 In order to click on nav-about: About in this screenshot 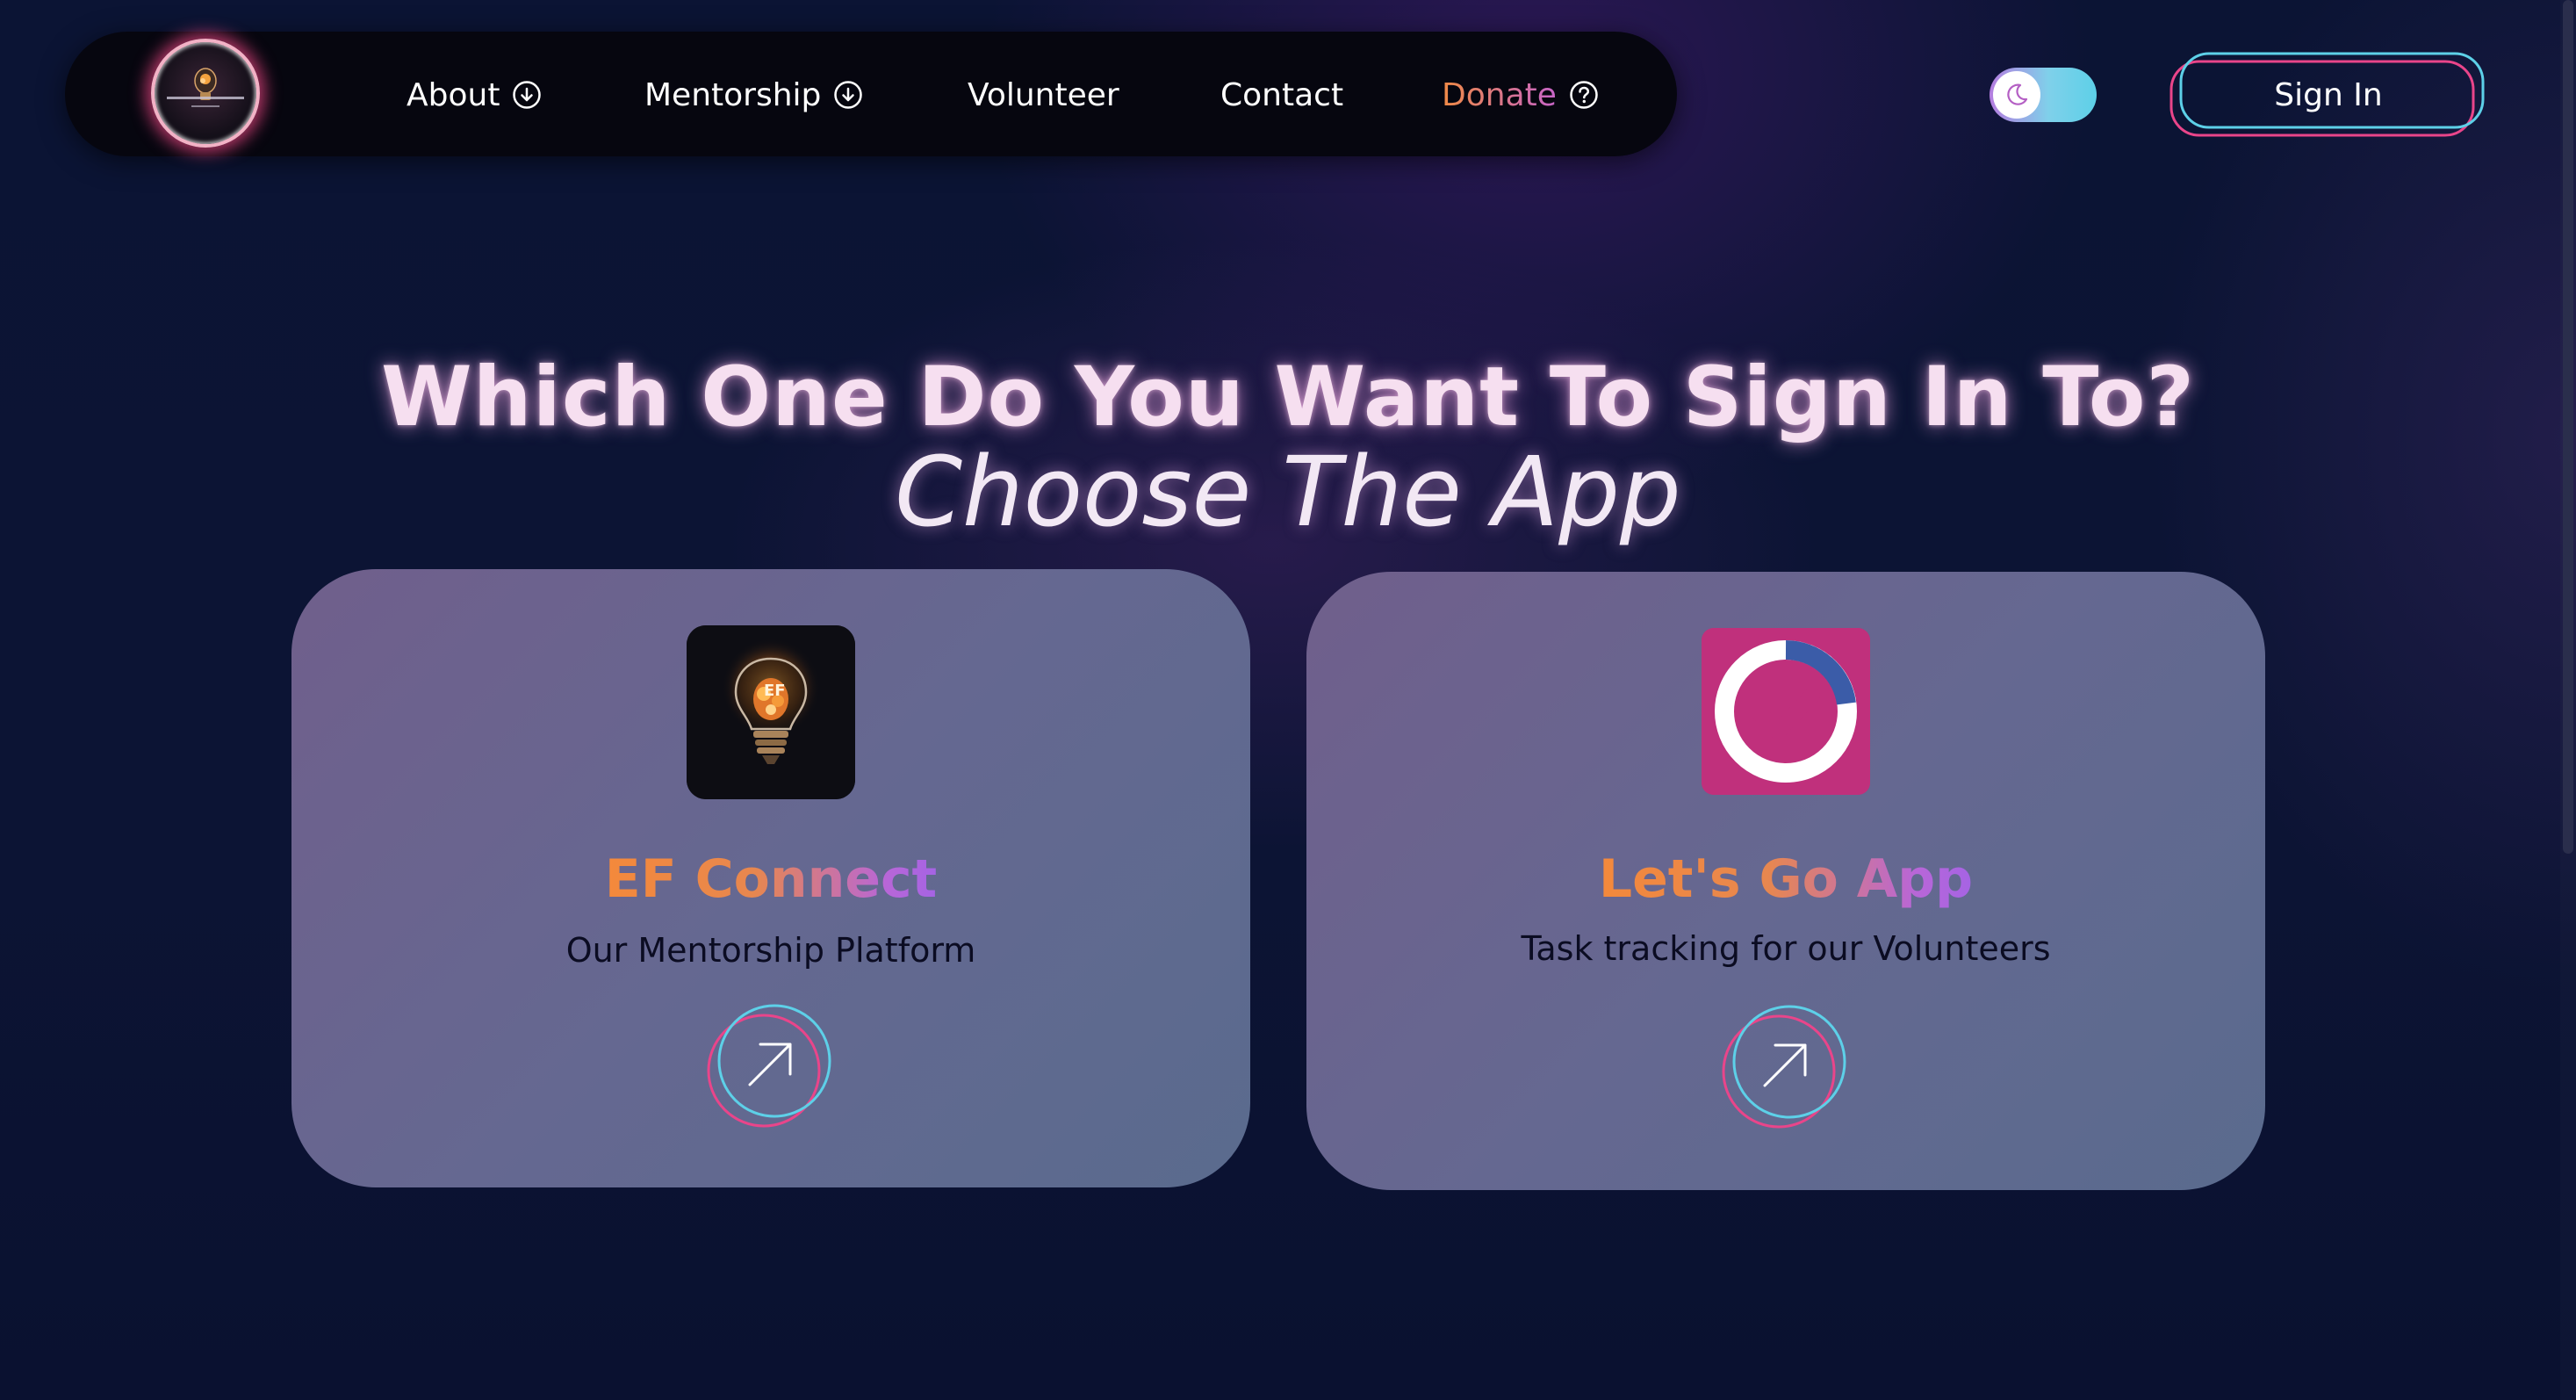, I will do `click(474, 94)`.